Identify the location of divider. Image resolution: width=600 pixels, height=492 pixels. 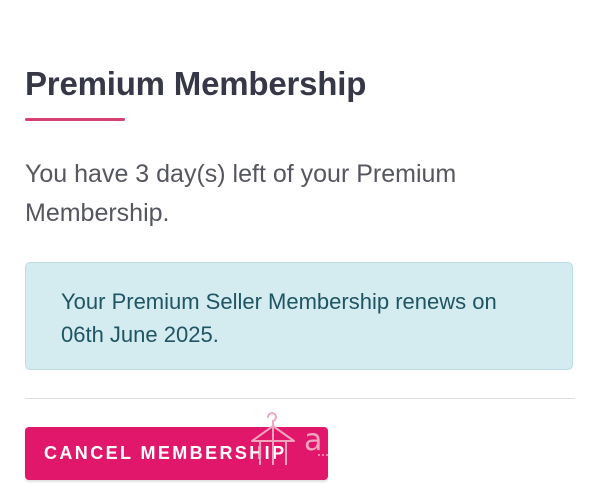
(300, 398).